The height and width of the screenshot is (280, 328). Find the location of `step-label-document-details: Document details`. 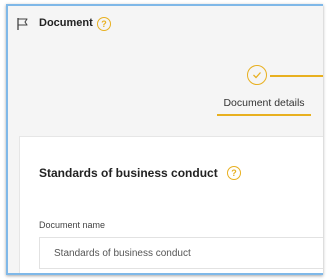

step-label-document-details: Document details is located at coordinates (264, 103).